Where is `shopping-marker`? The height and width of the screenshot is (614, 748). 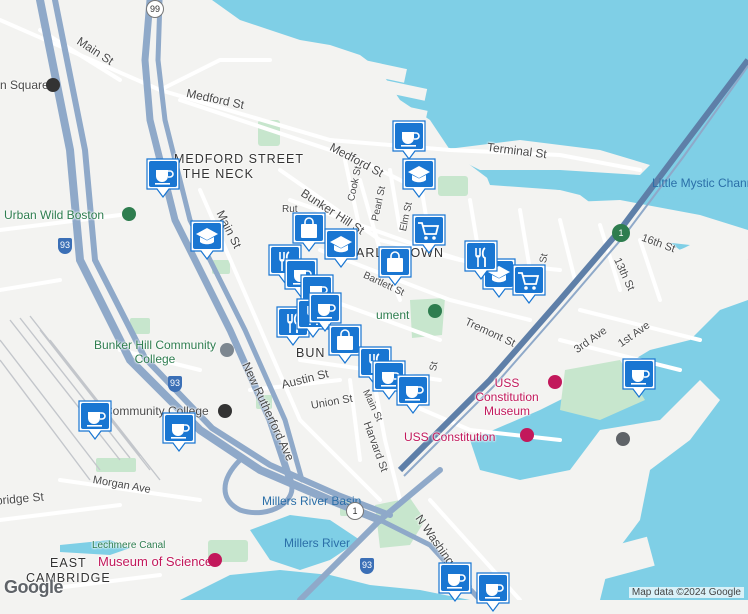 shopping-marker is located at coordinates (395, 266).